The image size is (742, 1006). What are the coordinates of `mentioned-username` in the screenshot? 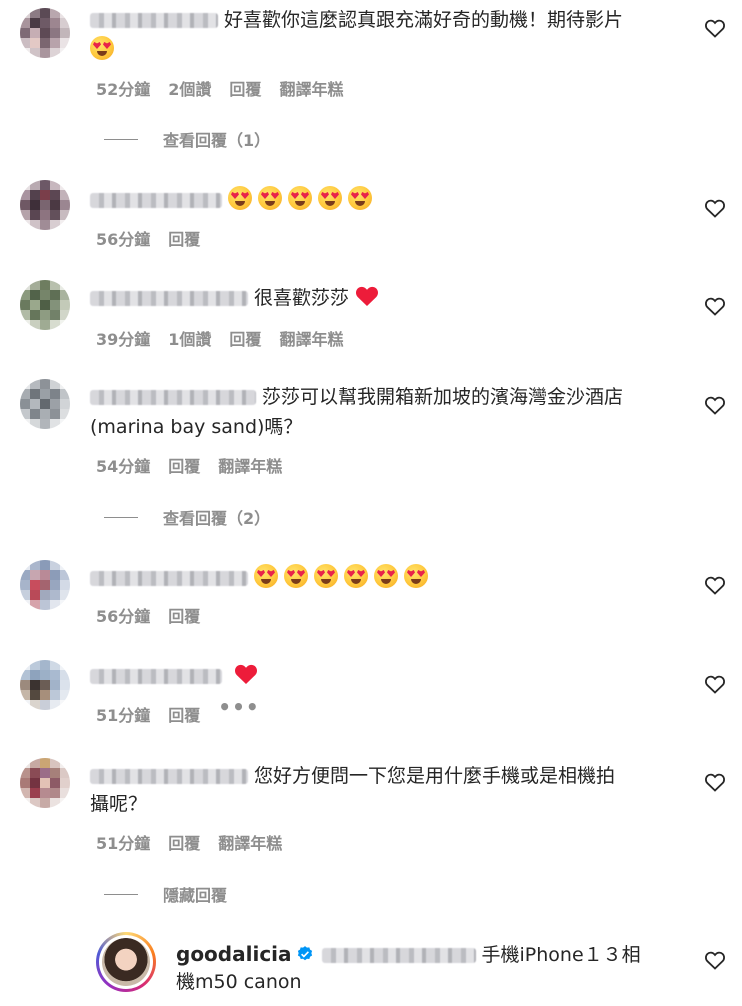 It's located at (398, 955).